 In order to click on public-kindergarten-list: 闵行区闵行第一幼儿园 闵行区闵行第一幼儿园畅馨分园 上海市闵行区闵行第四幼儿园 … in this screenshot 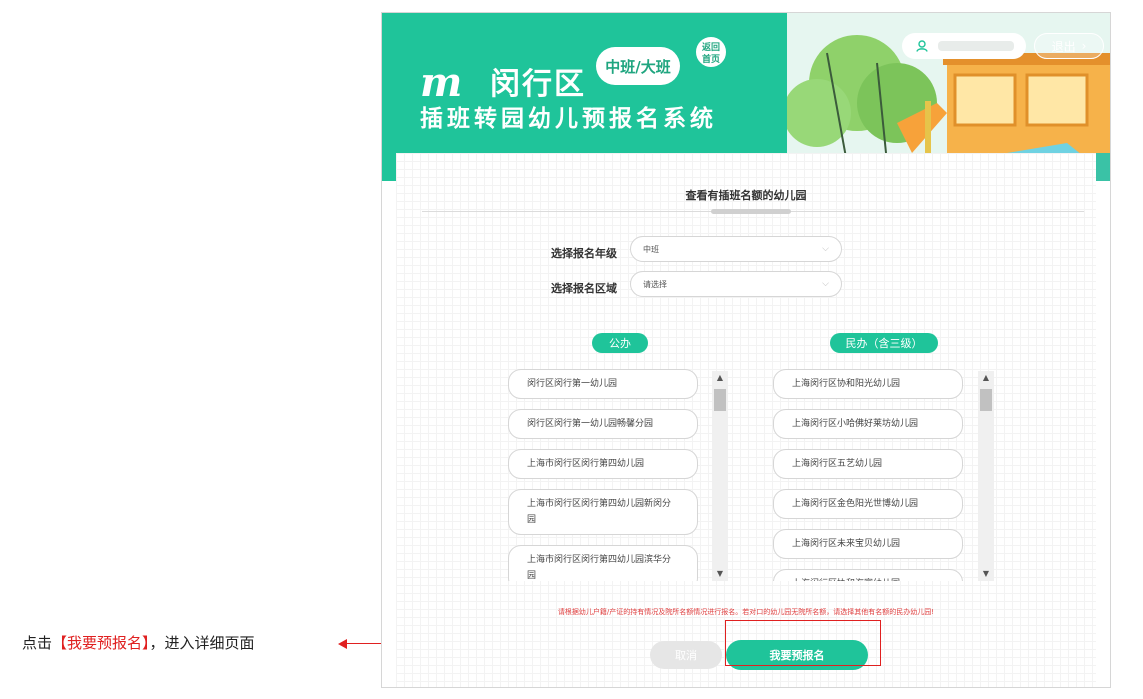, I will do `click(617, 475)`.